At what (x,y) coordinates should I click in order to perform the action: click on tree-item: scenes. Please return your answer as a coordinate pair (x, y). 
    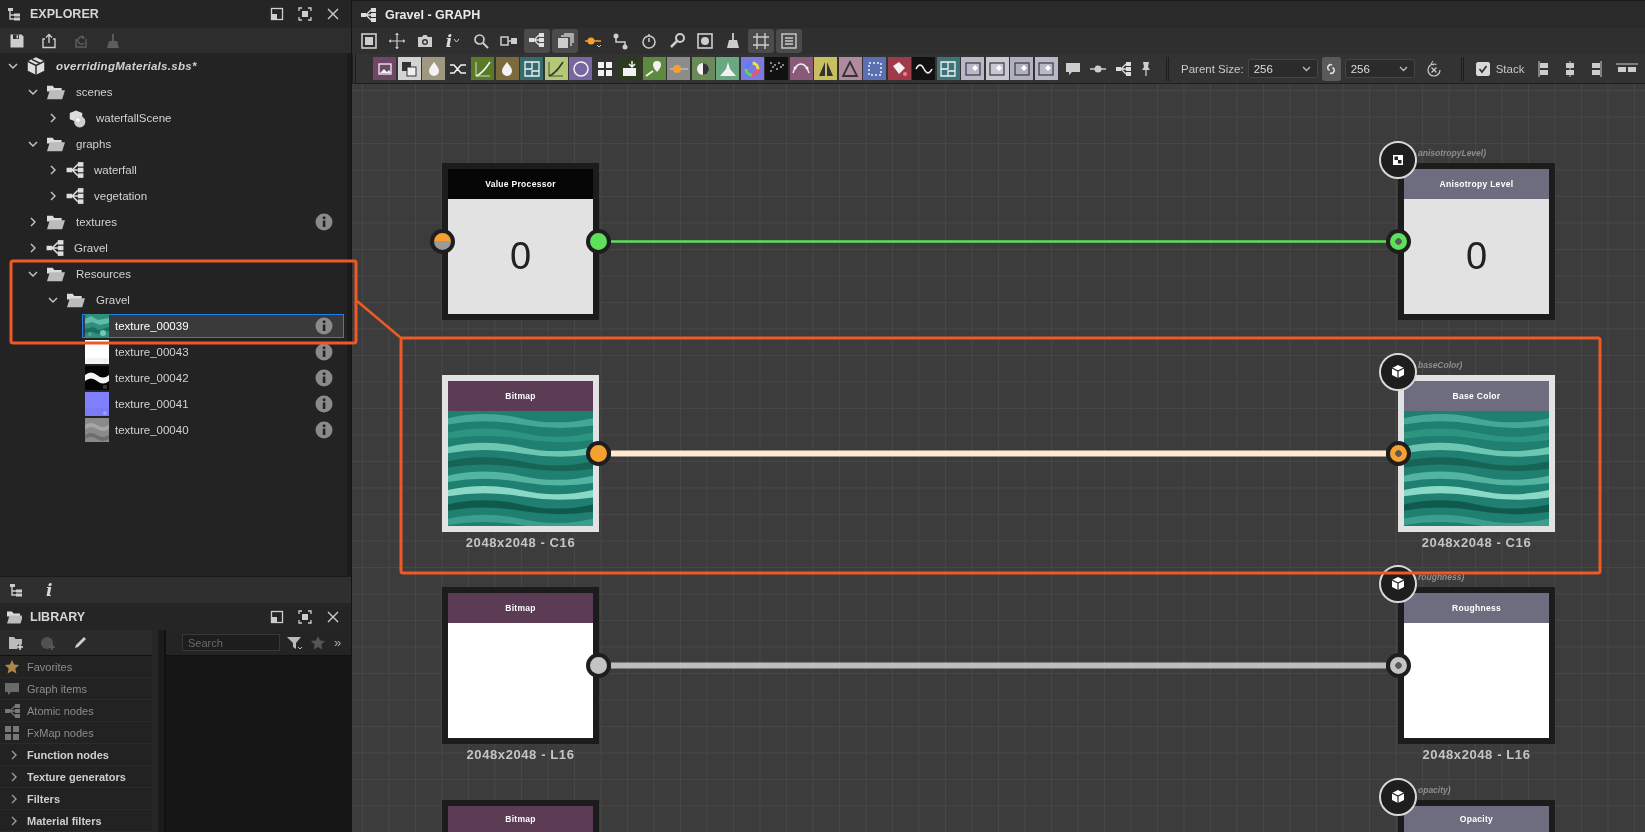
    Looking at the image, I should click on (193, 92).